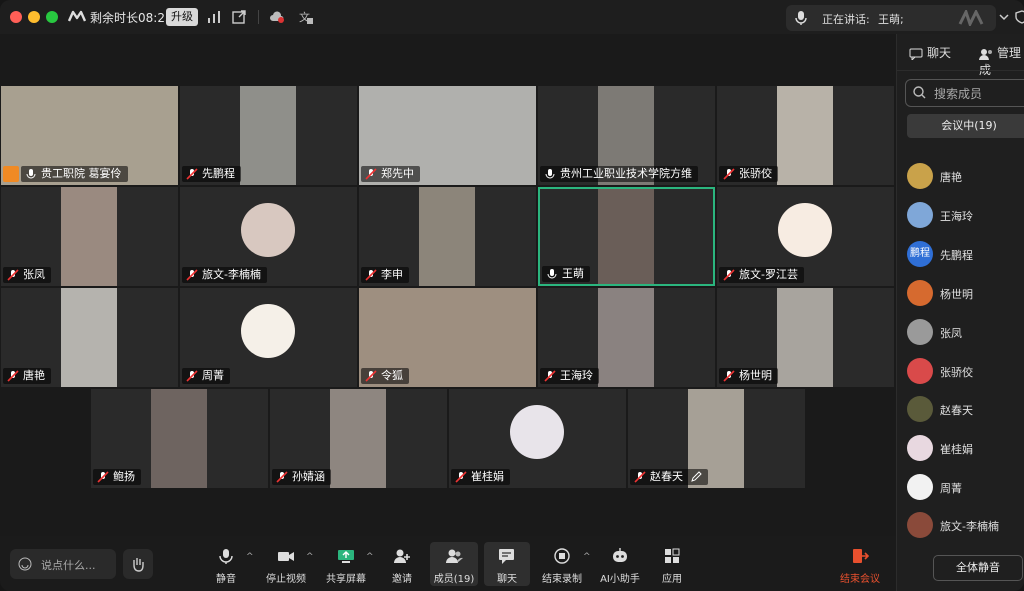  I want to click on video-tile: 王海玲, so click(626, 337).